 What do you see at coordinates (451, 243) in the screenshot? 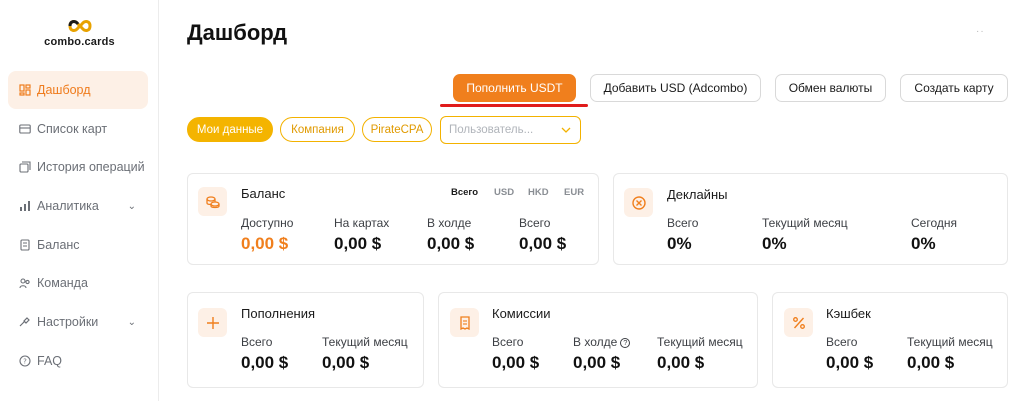
I see `on-hold-value: 0,00 $` at bounding box center [451, 243].